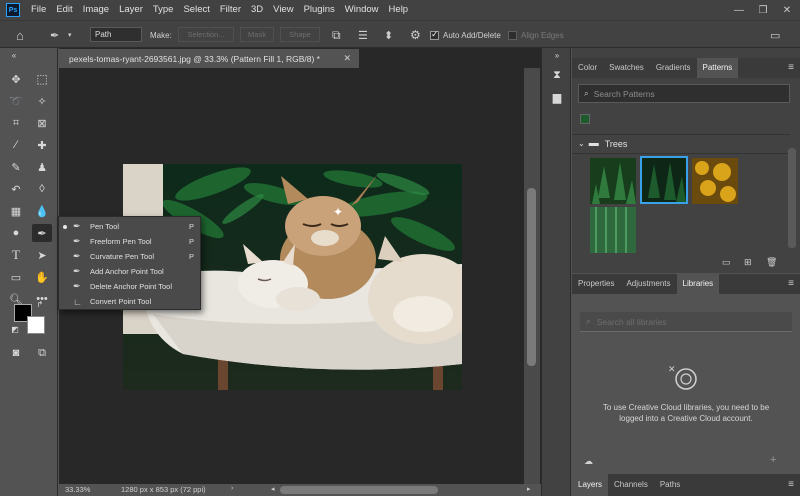  I want to click on history-panel-icon: ⧗, so click(557, 75).